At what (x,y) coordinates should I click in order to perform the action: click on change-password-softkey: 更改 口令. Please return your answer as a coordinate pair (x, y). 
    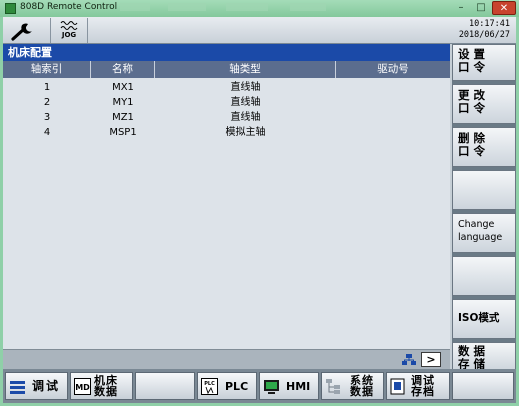
    Looking at the image, I should click on (484, 104).